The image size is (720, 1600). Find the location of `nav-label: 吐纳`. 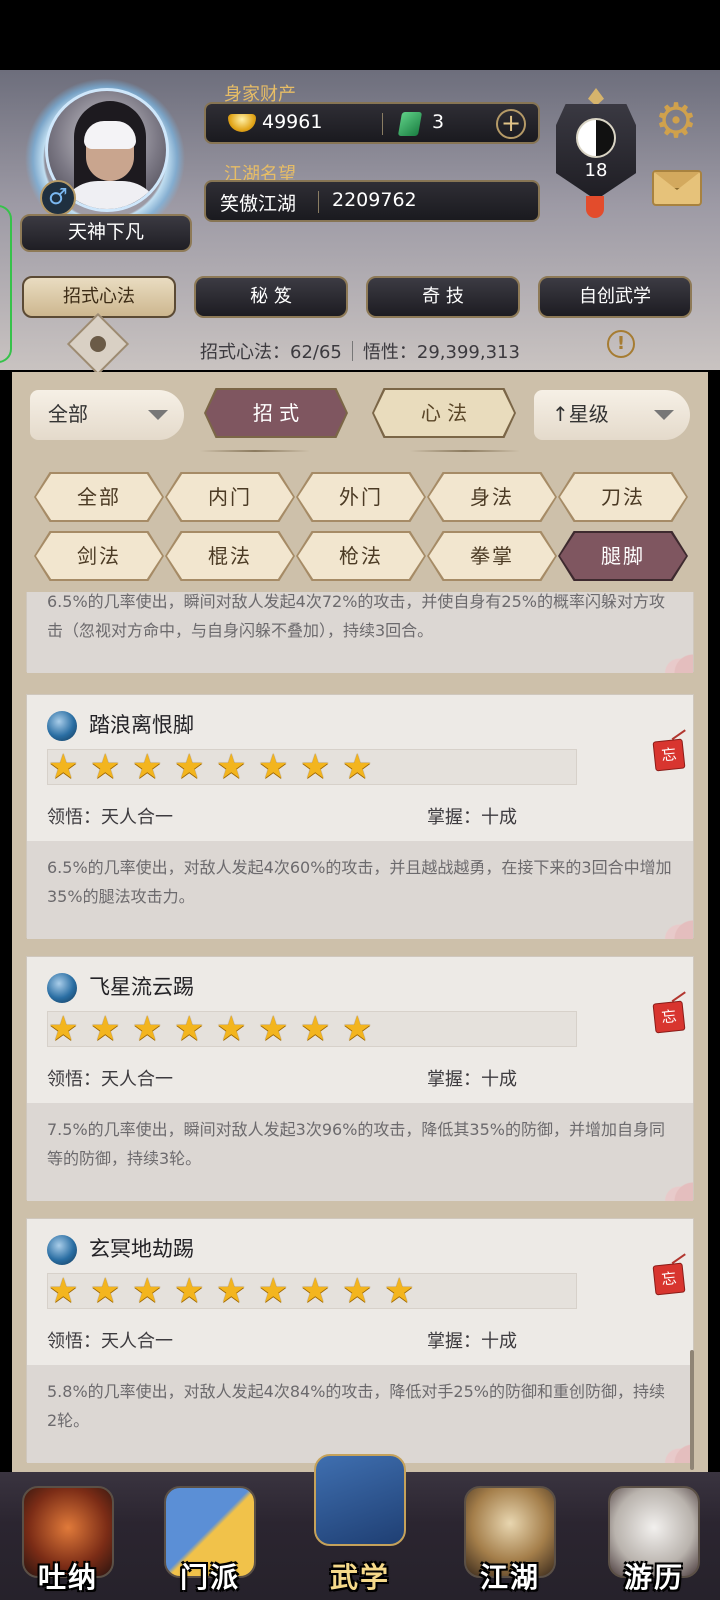

nav-label: 吐纳 is located at coordinates (67, 1577).